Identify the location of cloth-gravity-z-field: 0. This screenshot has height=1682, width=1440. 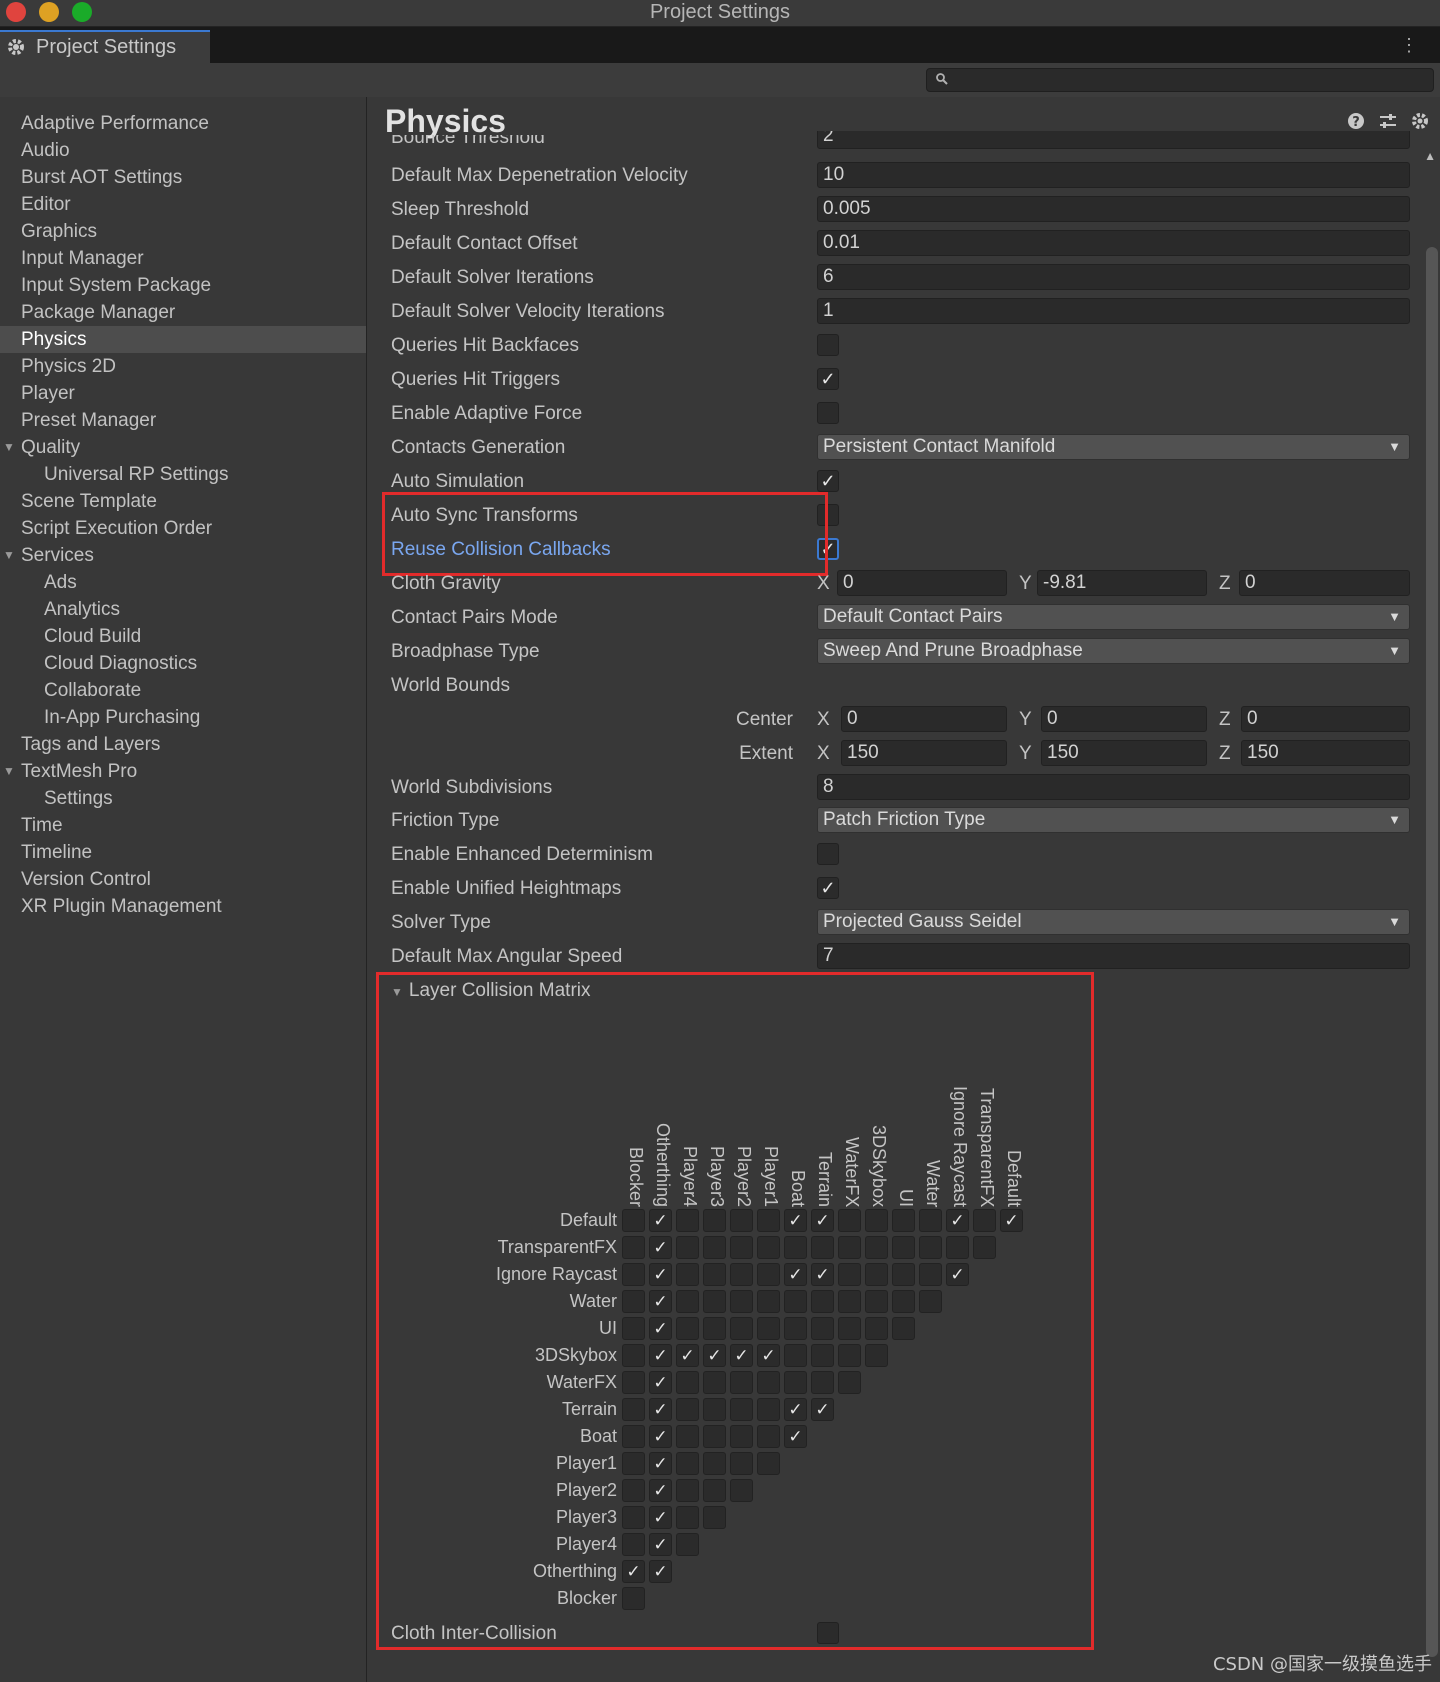
(1324, 583).